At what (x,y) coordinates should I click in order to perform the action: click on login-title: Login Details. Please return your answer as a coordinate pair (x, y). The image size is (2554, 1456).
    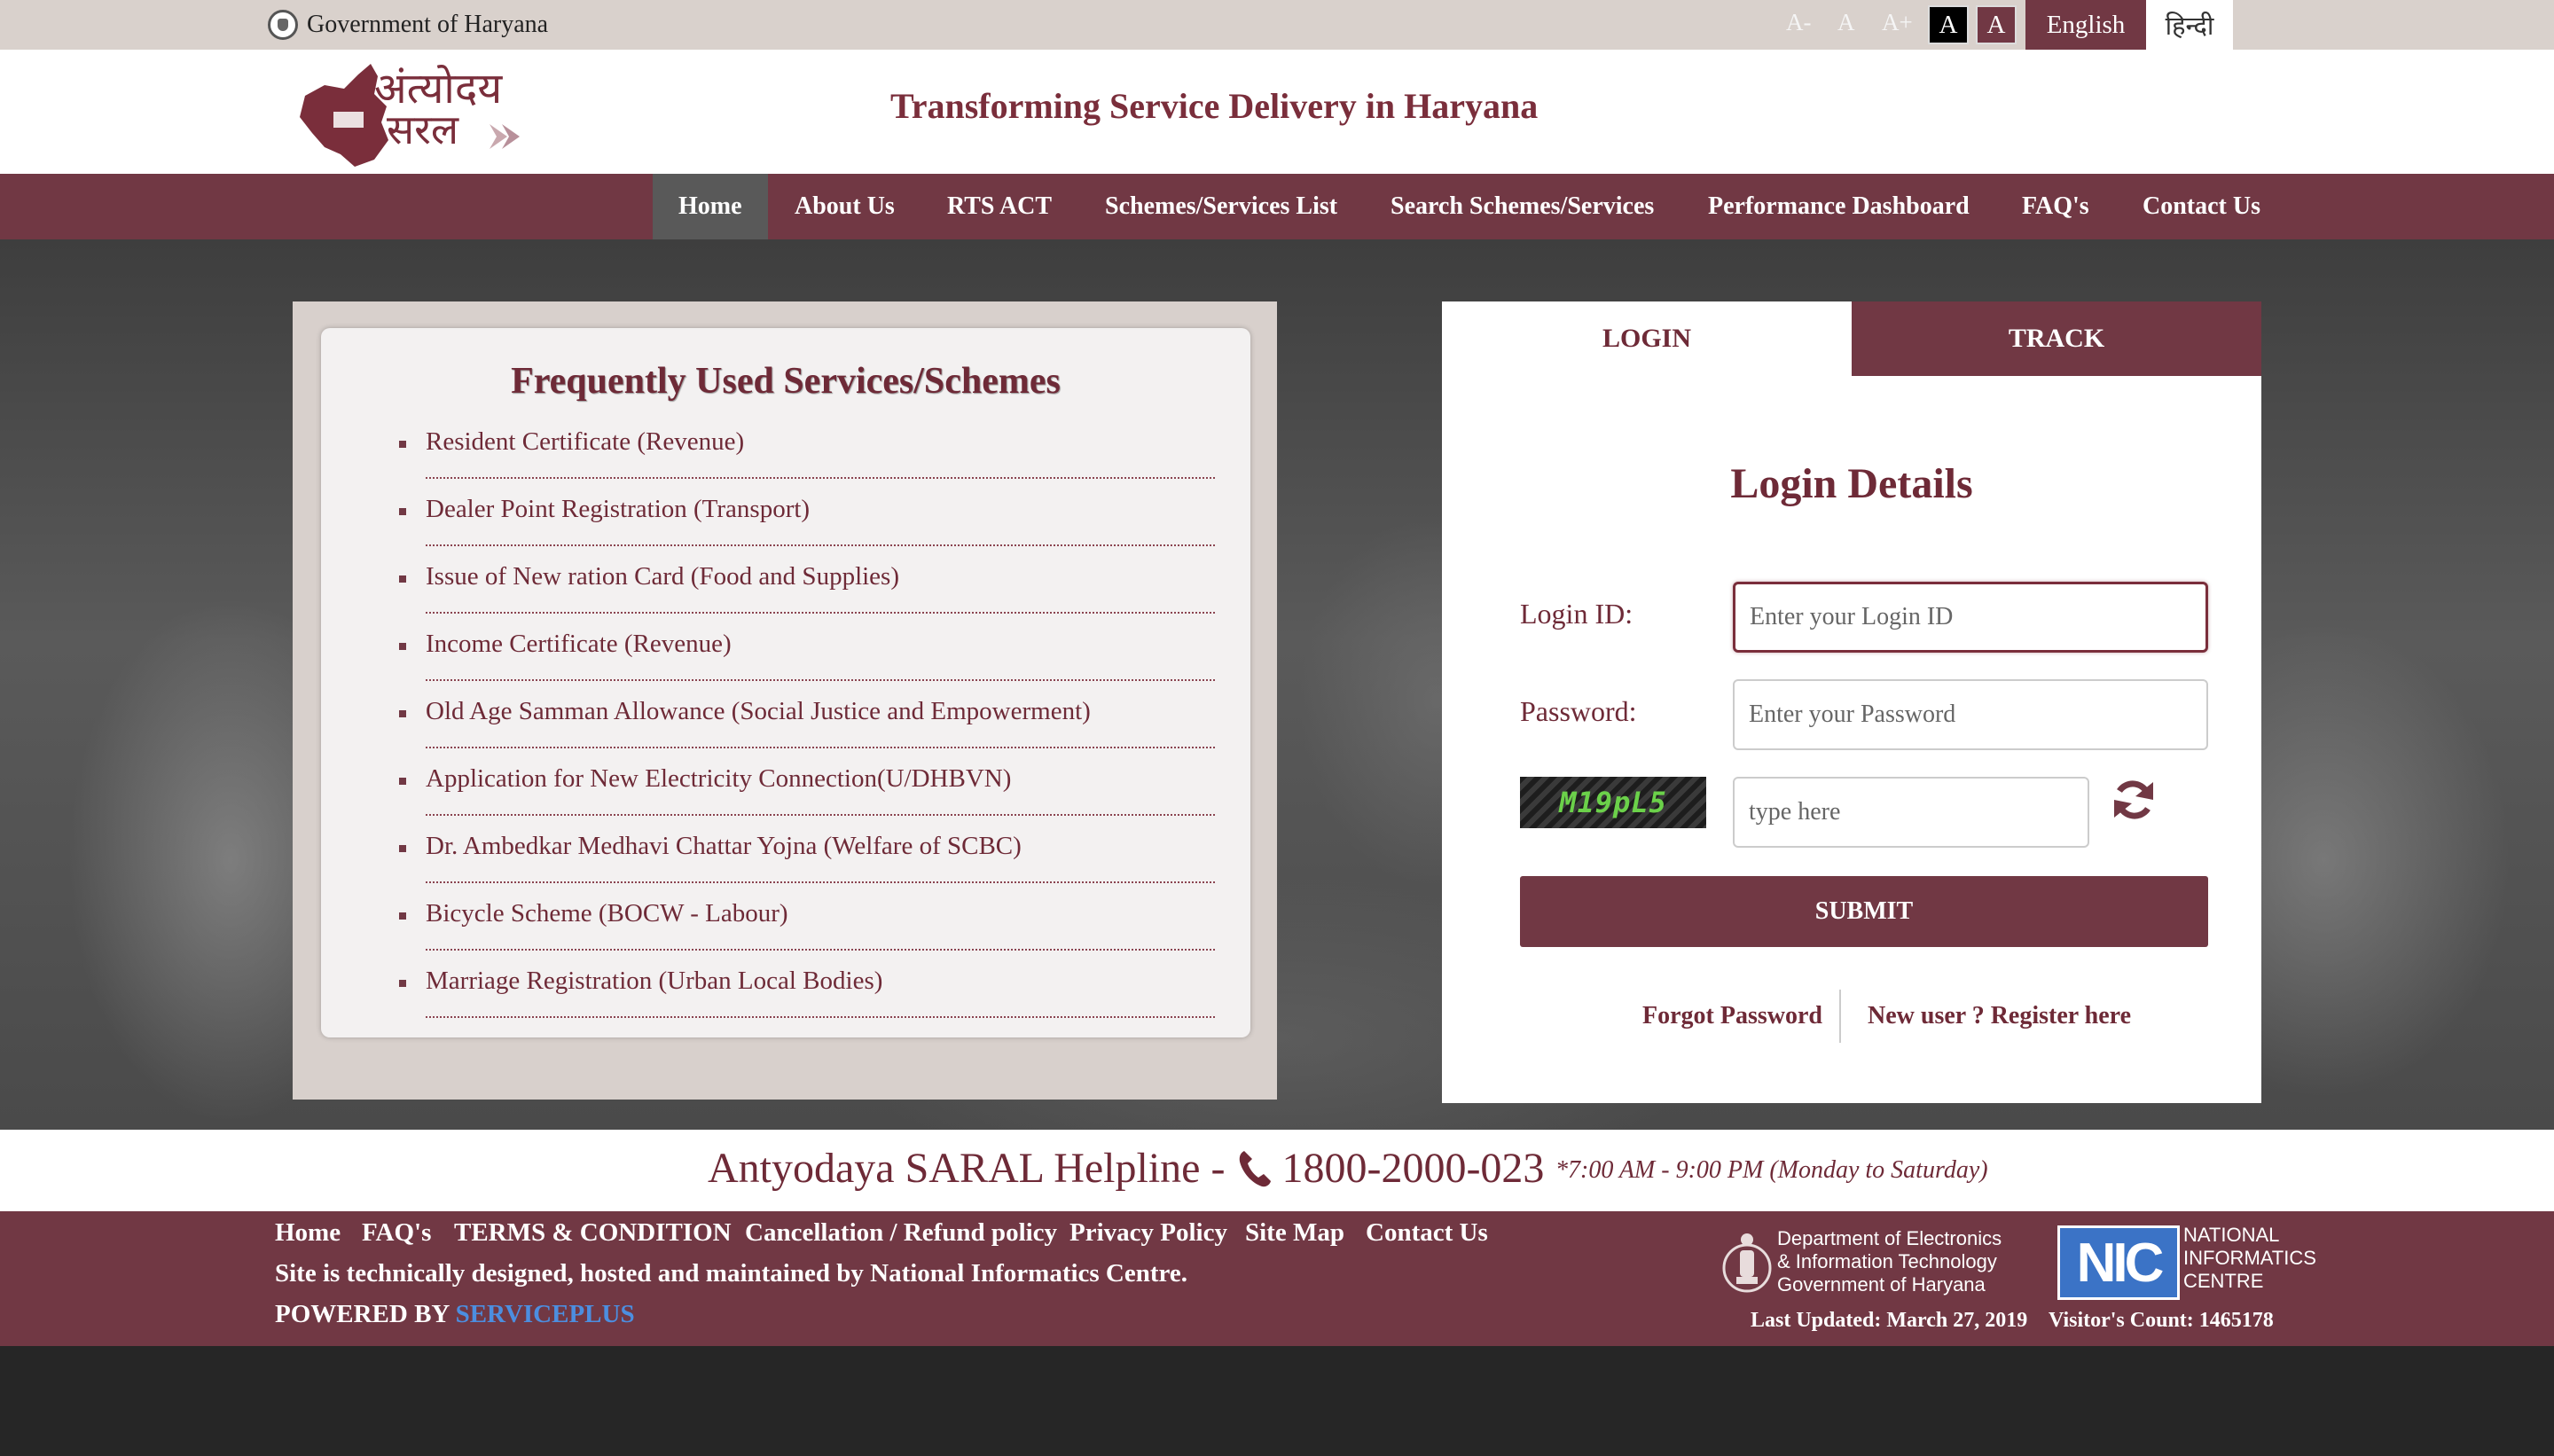
    Looking at the image, I should click on (1851, 483).